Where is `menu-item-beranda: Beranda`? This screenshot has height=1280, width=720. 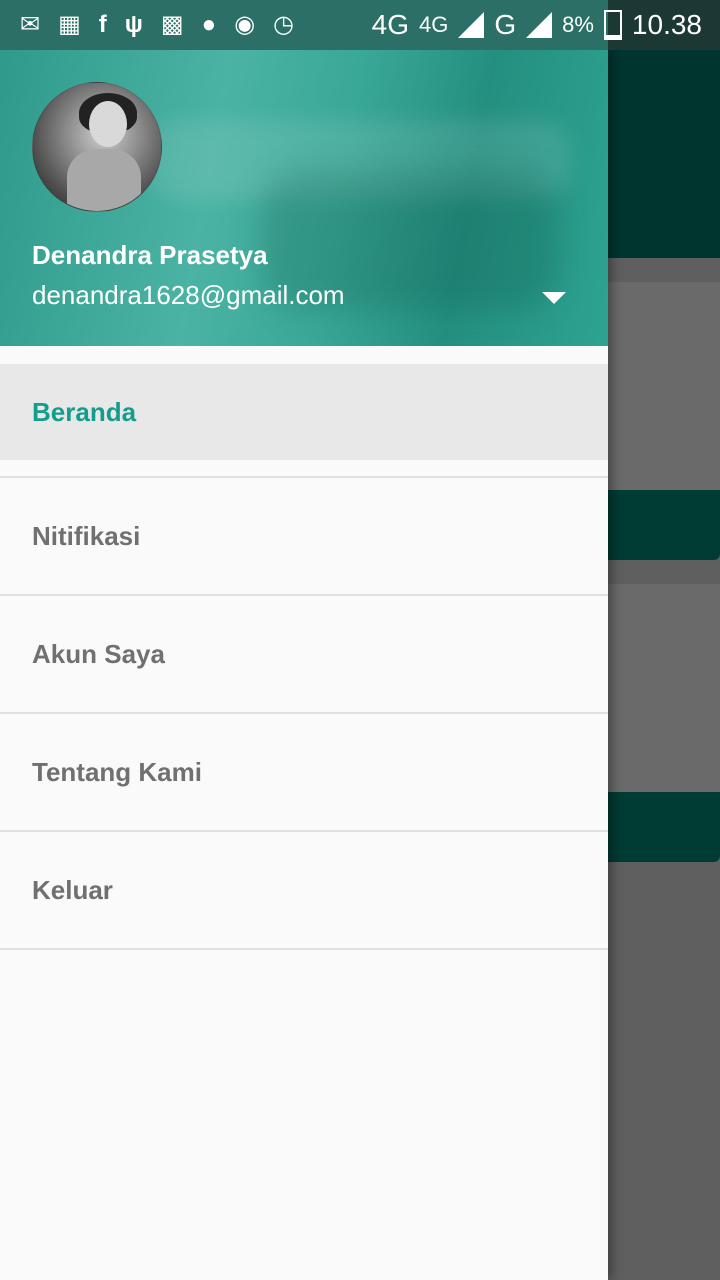
menu-item-beranda: Beranda is located at coordinates (304, 412).